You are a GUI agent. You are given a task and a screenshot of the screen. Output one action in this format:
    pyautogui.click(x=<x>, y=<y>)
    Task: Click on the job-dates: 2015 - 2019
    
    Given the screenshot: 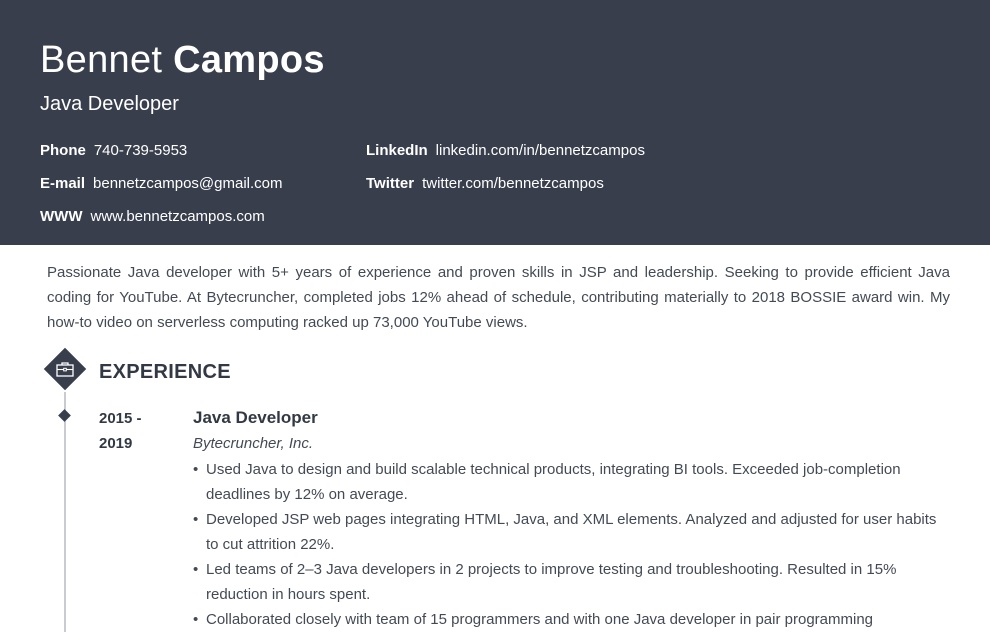 What is the action you would take?
    pyautogui.click(x=120, y=431)
    